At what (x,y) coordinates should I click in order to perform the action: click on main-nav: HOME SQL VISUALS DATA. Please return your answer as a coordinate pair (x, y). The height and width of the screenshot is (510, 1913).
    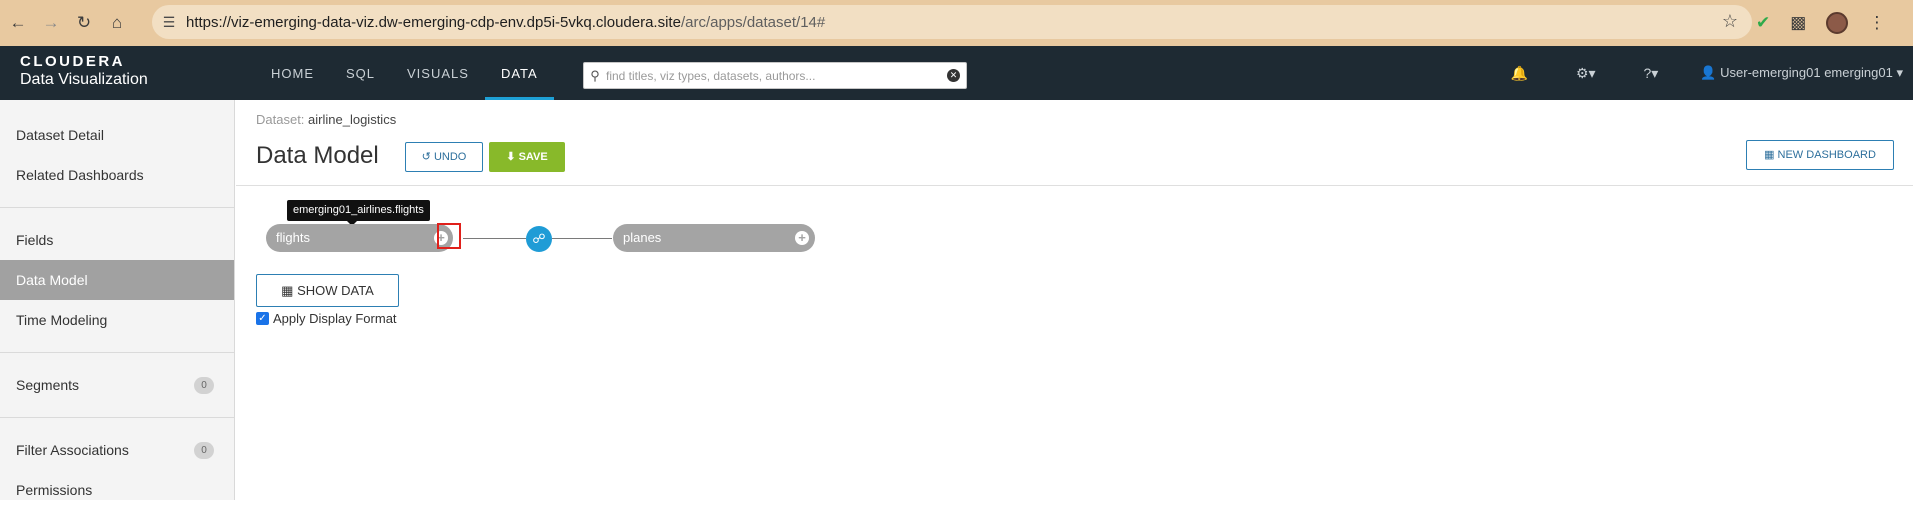
    Looking at the image, I should click on (404, 73).